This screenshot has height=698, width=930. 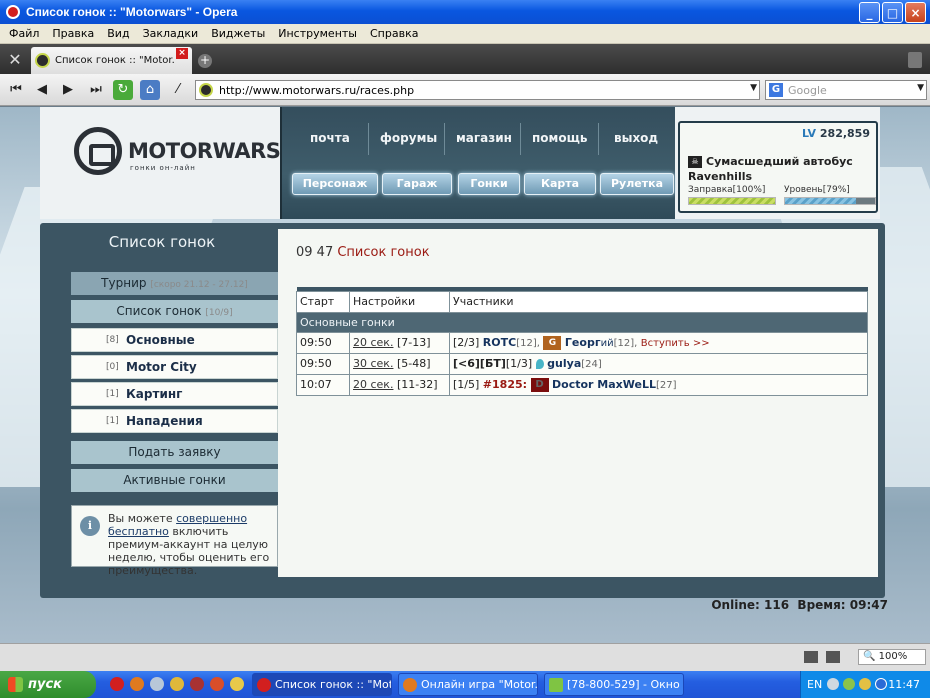 What do you see at coordinates (178, 90) in the screenshot?
I see `wand-icon: ⁄` at bounding box center [178, 90].